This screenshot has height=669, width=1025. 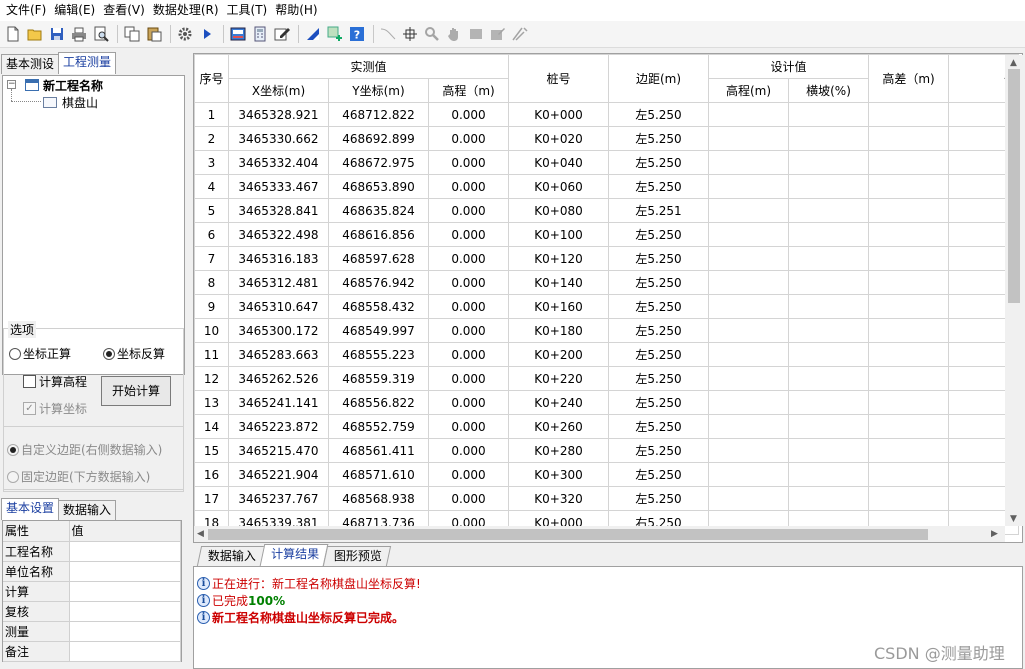 I want to click on cell-seq: 6, so click(x=211, y=234).